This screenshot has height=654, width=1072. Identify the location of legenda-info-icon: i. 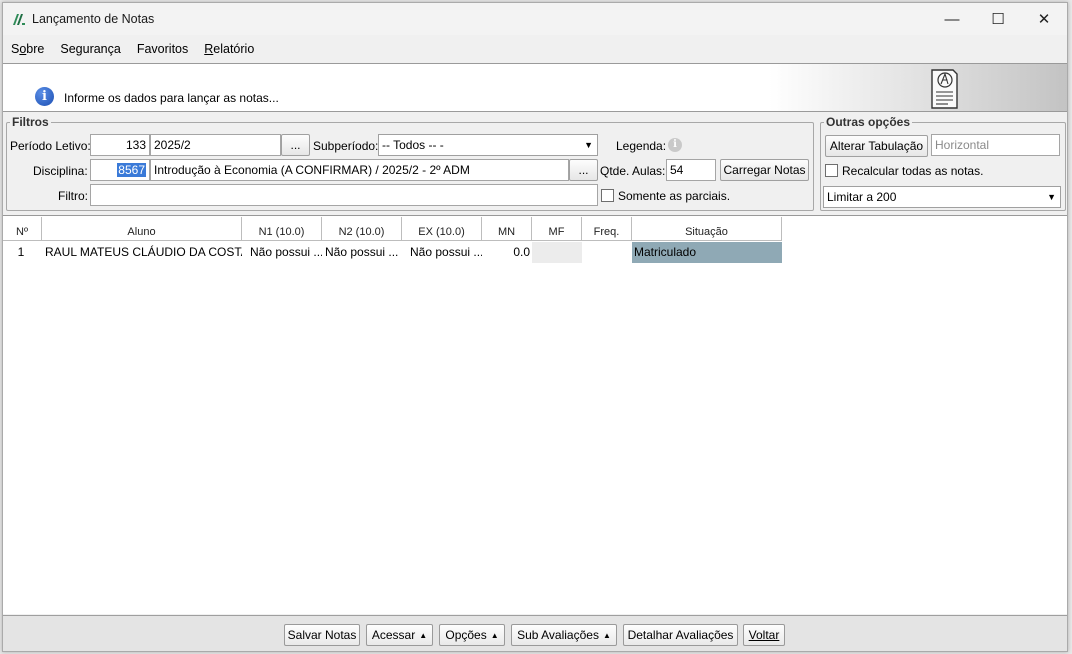
(675, 145).